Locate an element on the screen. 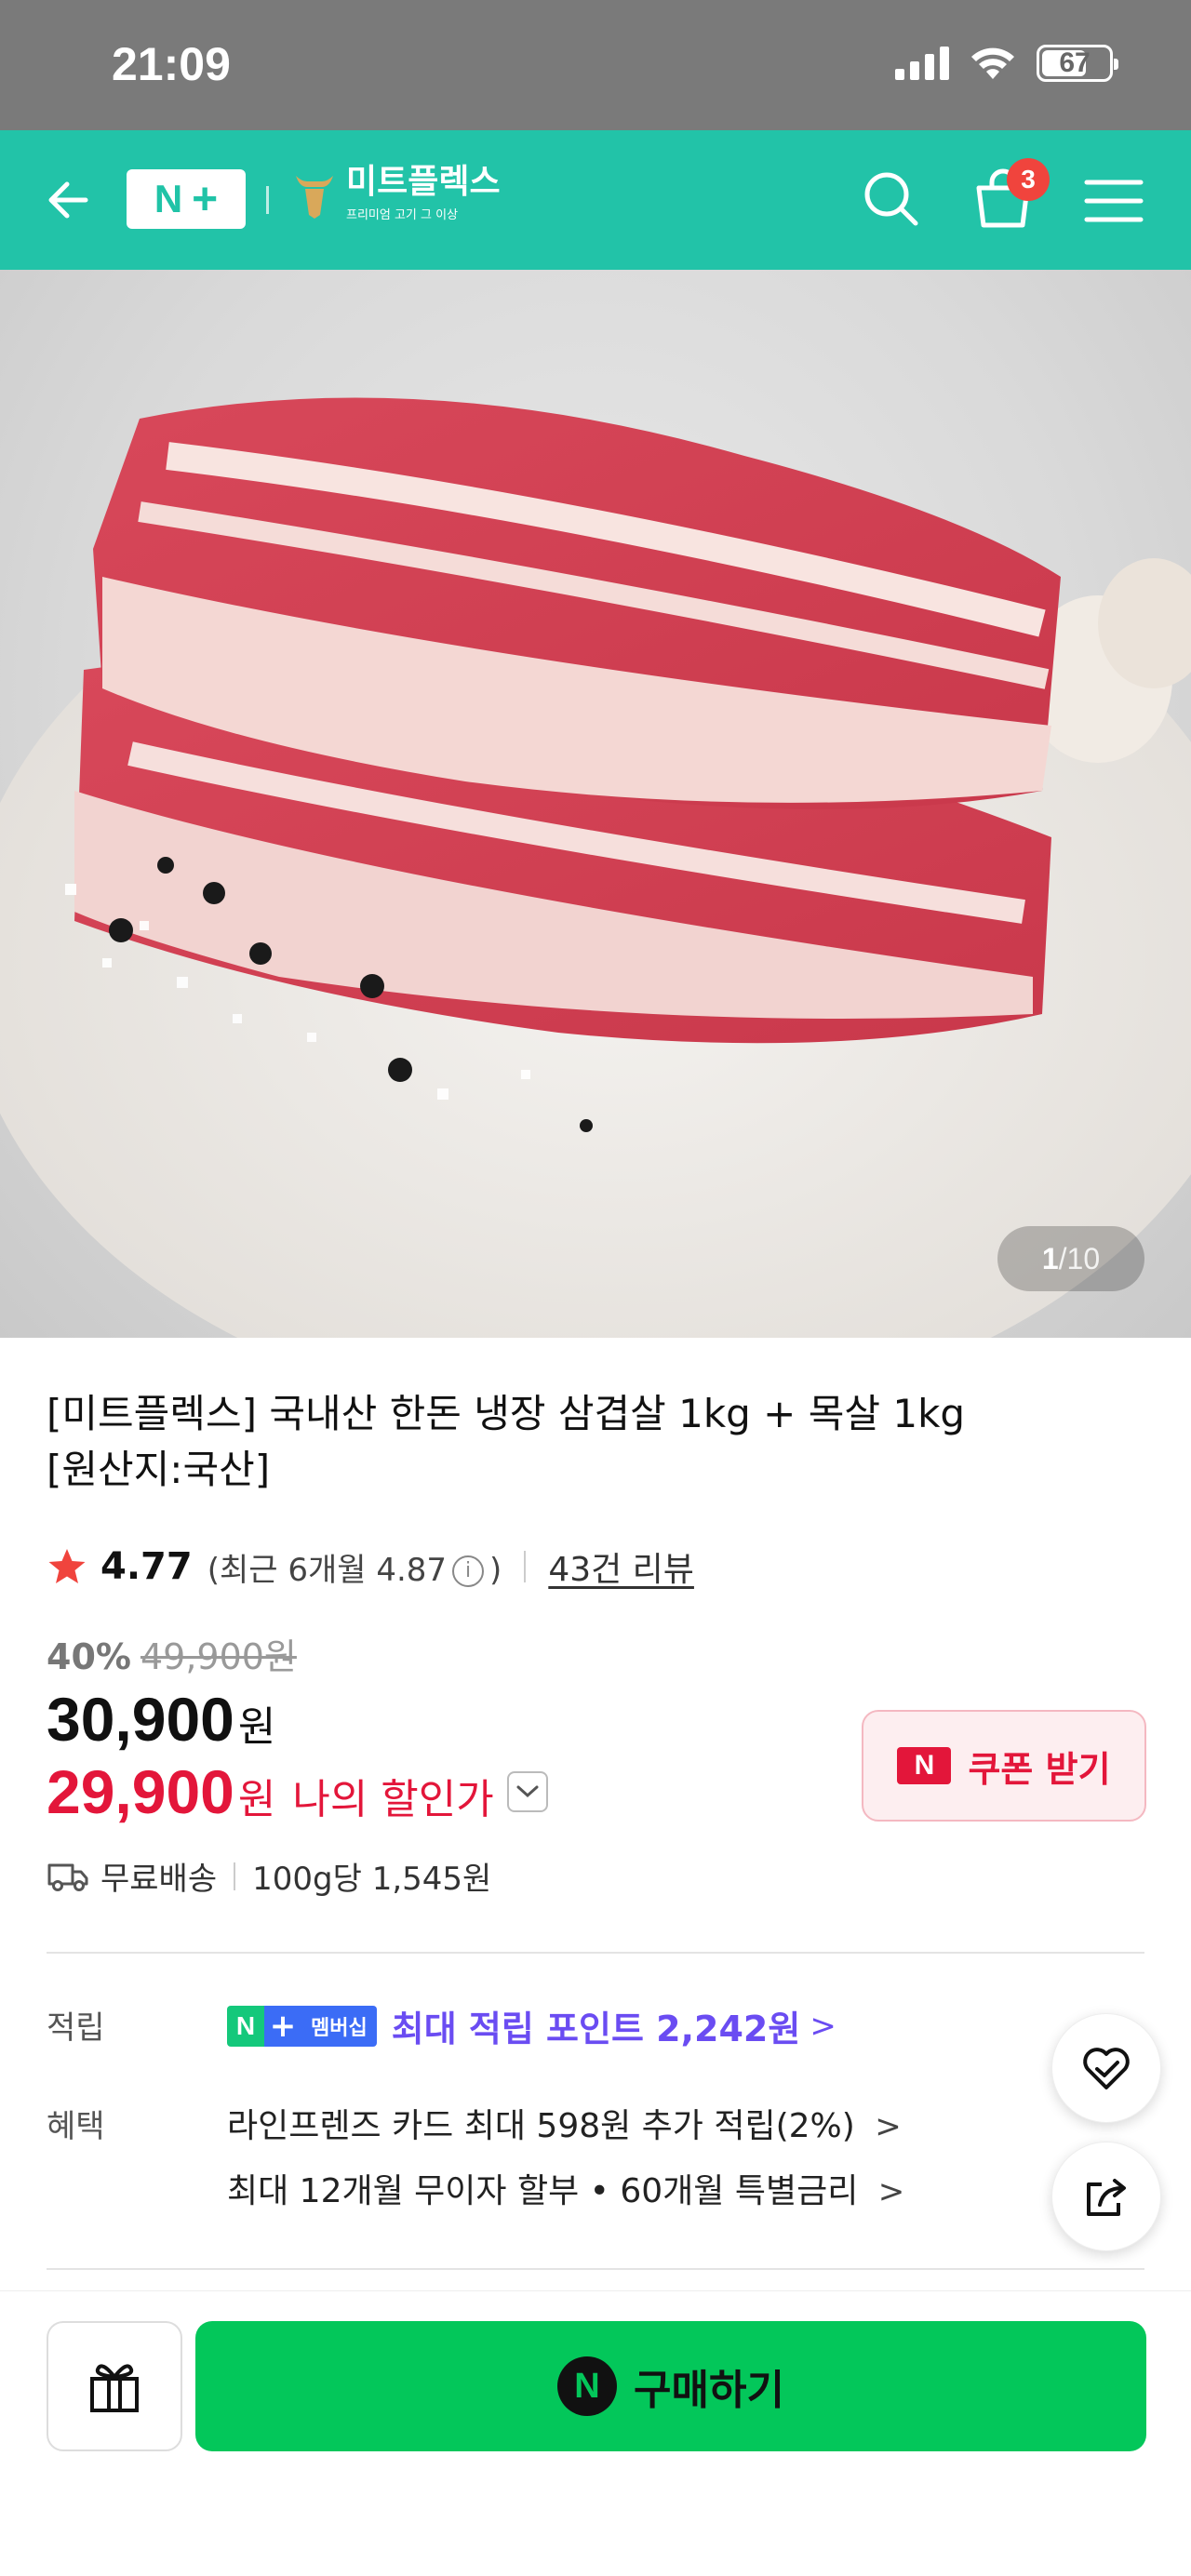 The image size is (1191, 2576). wishlist-button is located at coordinates (1106, 2068).